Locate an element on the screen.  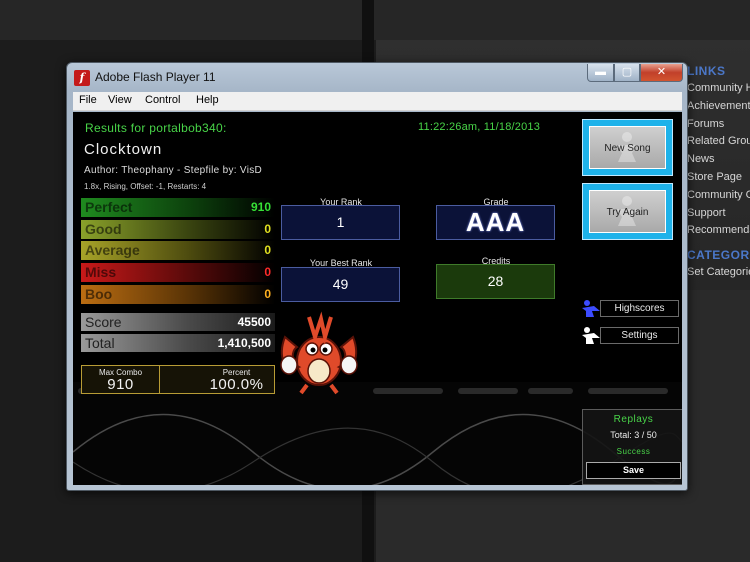
sidebar-link-achievements: Achievements is located at coordinates (718, 107).